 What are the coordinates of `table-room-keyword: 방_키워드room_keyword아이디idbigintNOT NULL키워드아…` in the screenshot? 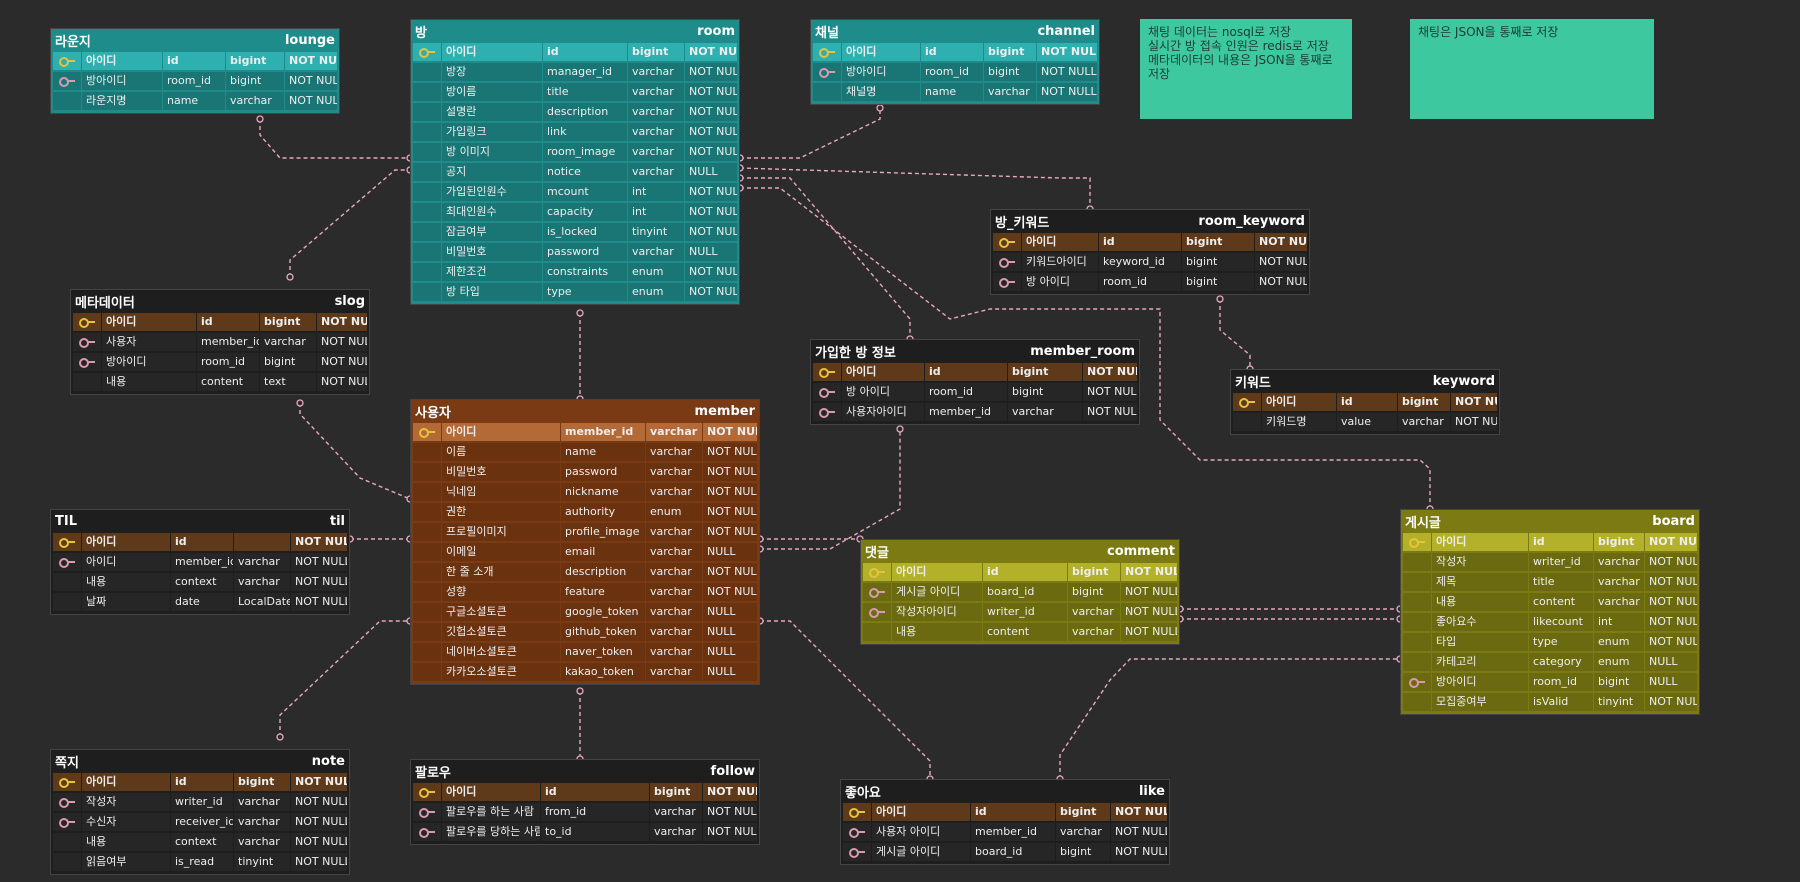 It's located at (1150, 252).